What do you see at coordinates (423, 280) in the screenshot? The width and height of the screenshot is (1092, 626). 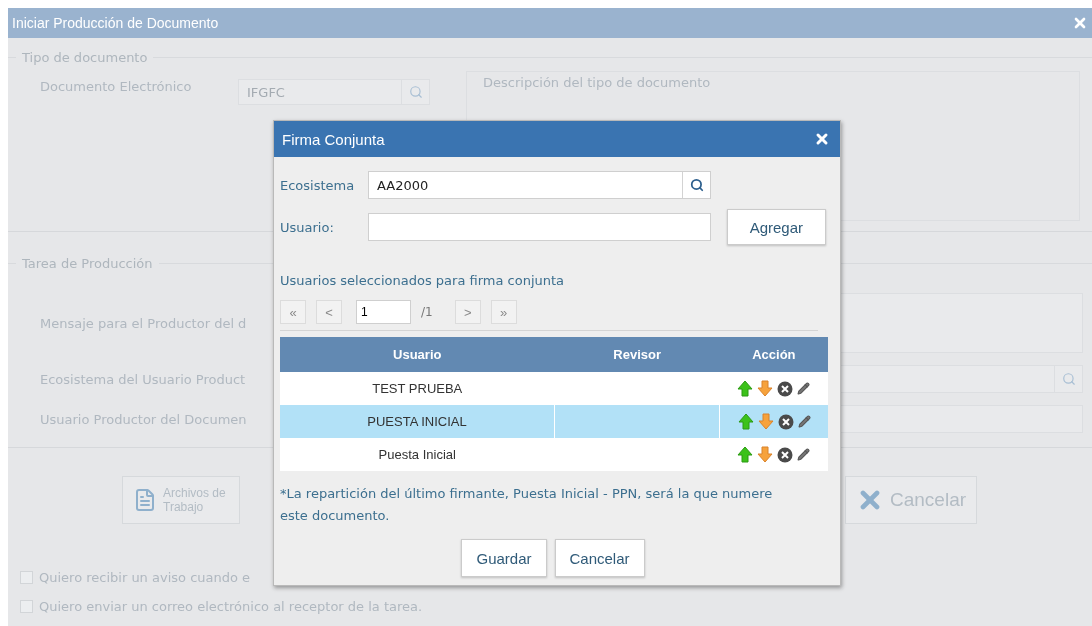 I see `list-title: Usuarios seleccionados para firma conjunta` at bounding box center [423, 280].